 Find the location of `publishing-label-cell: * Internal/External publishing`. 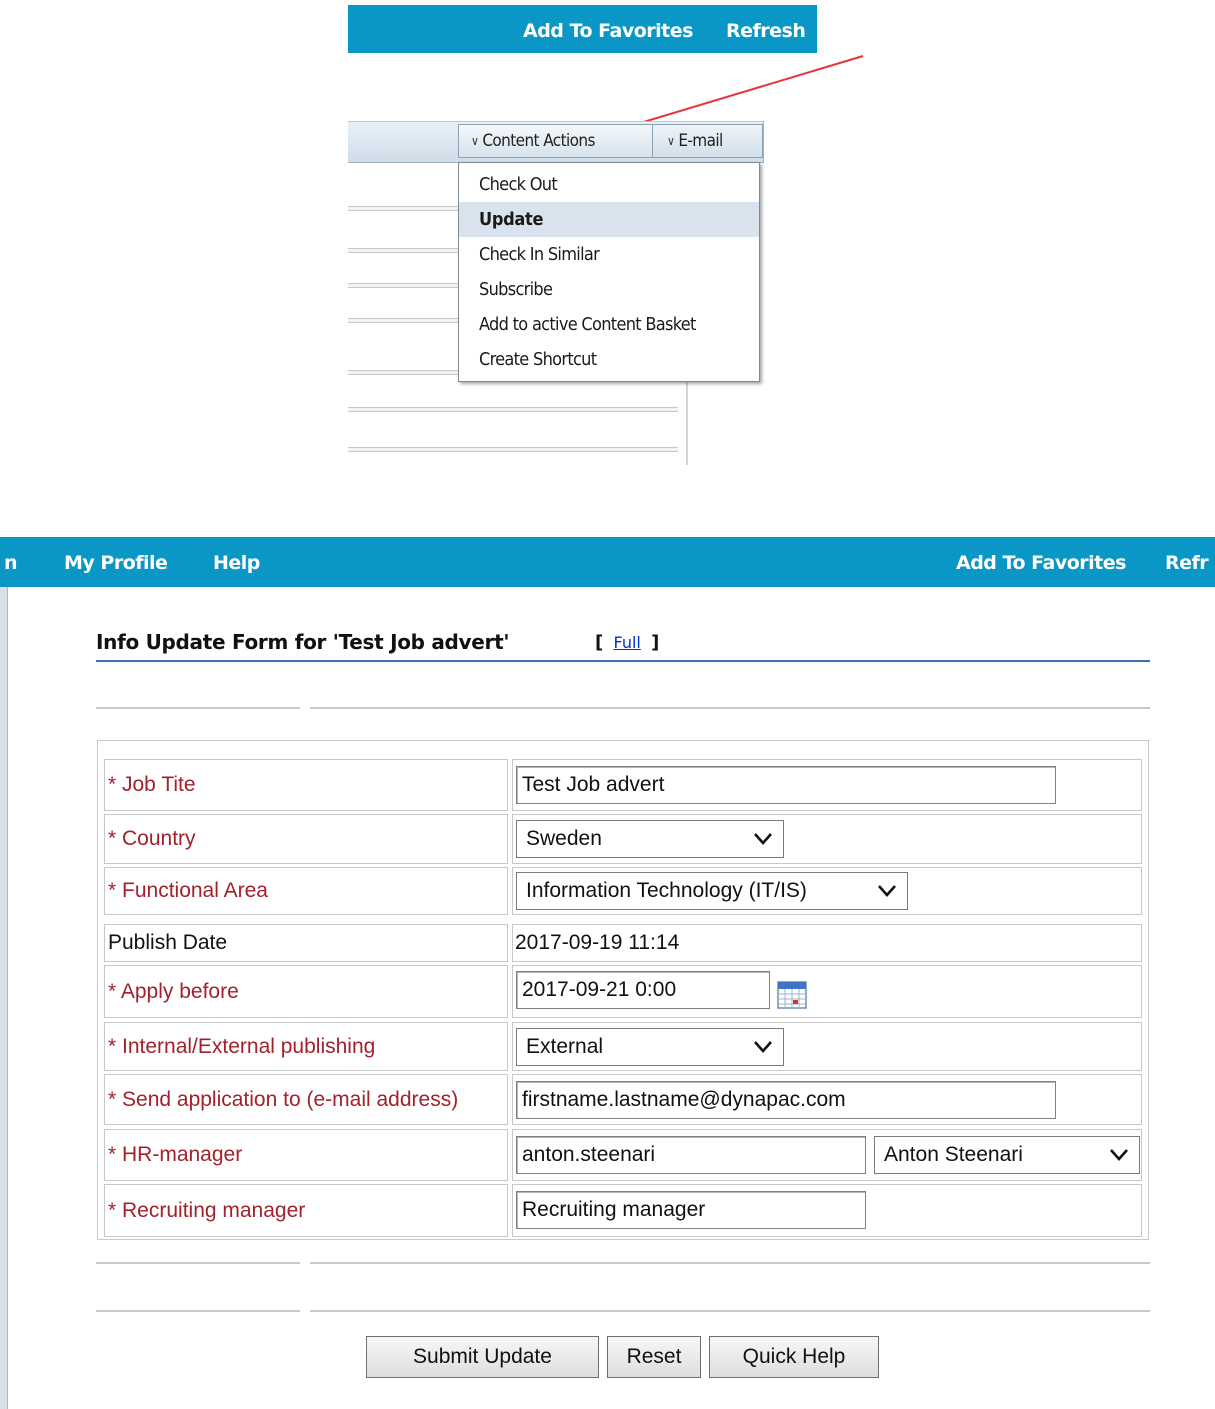

publishing-label-cell: * Internal/External publishing is located at coordinates (306, 1046).